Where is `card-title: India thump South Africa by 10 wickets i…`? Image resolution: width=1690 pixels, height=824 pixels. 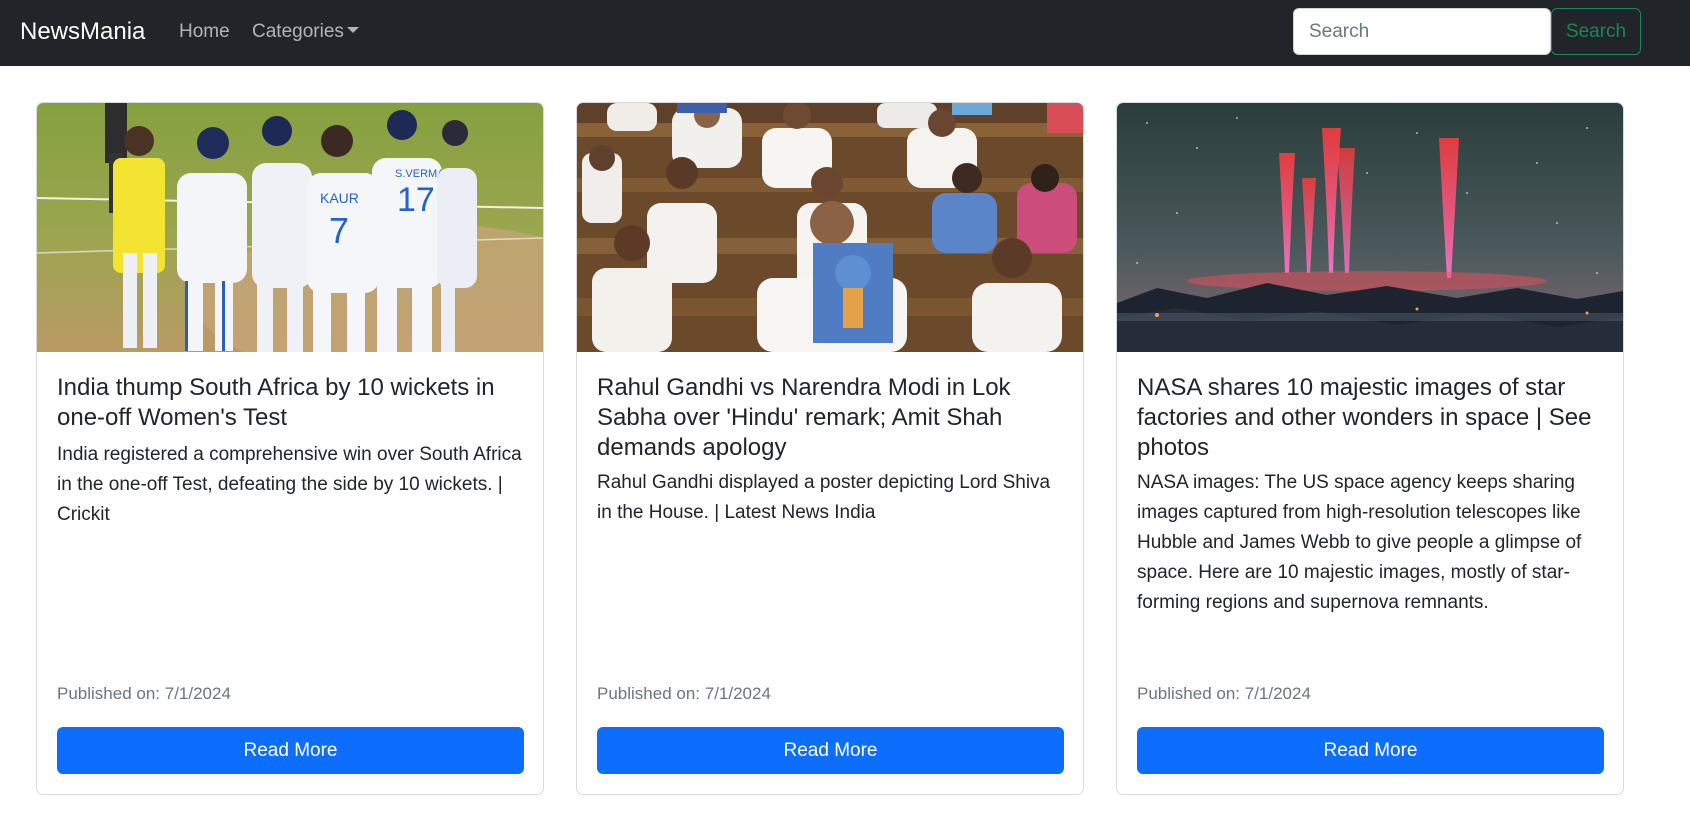
card-title: India thump South Africa by 10 wickets i… is located at coordinates (276, 402).